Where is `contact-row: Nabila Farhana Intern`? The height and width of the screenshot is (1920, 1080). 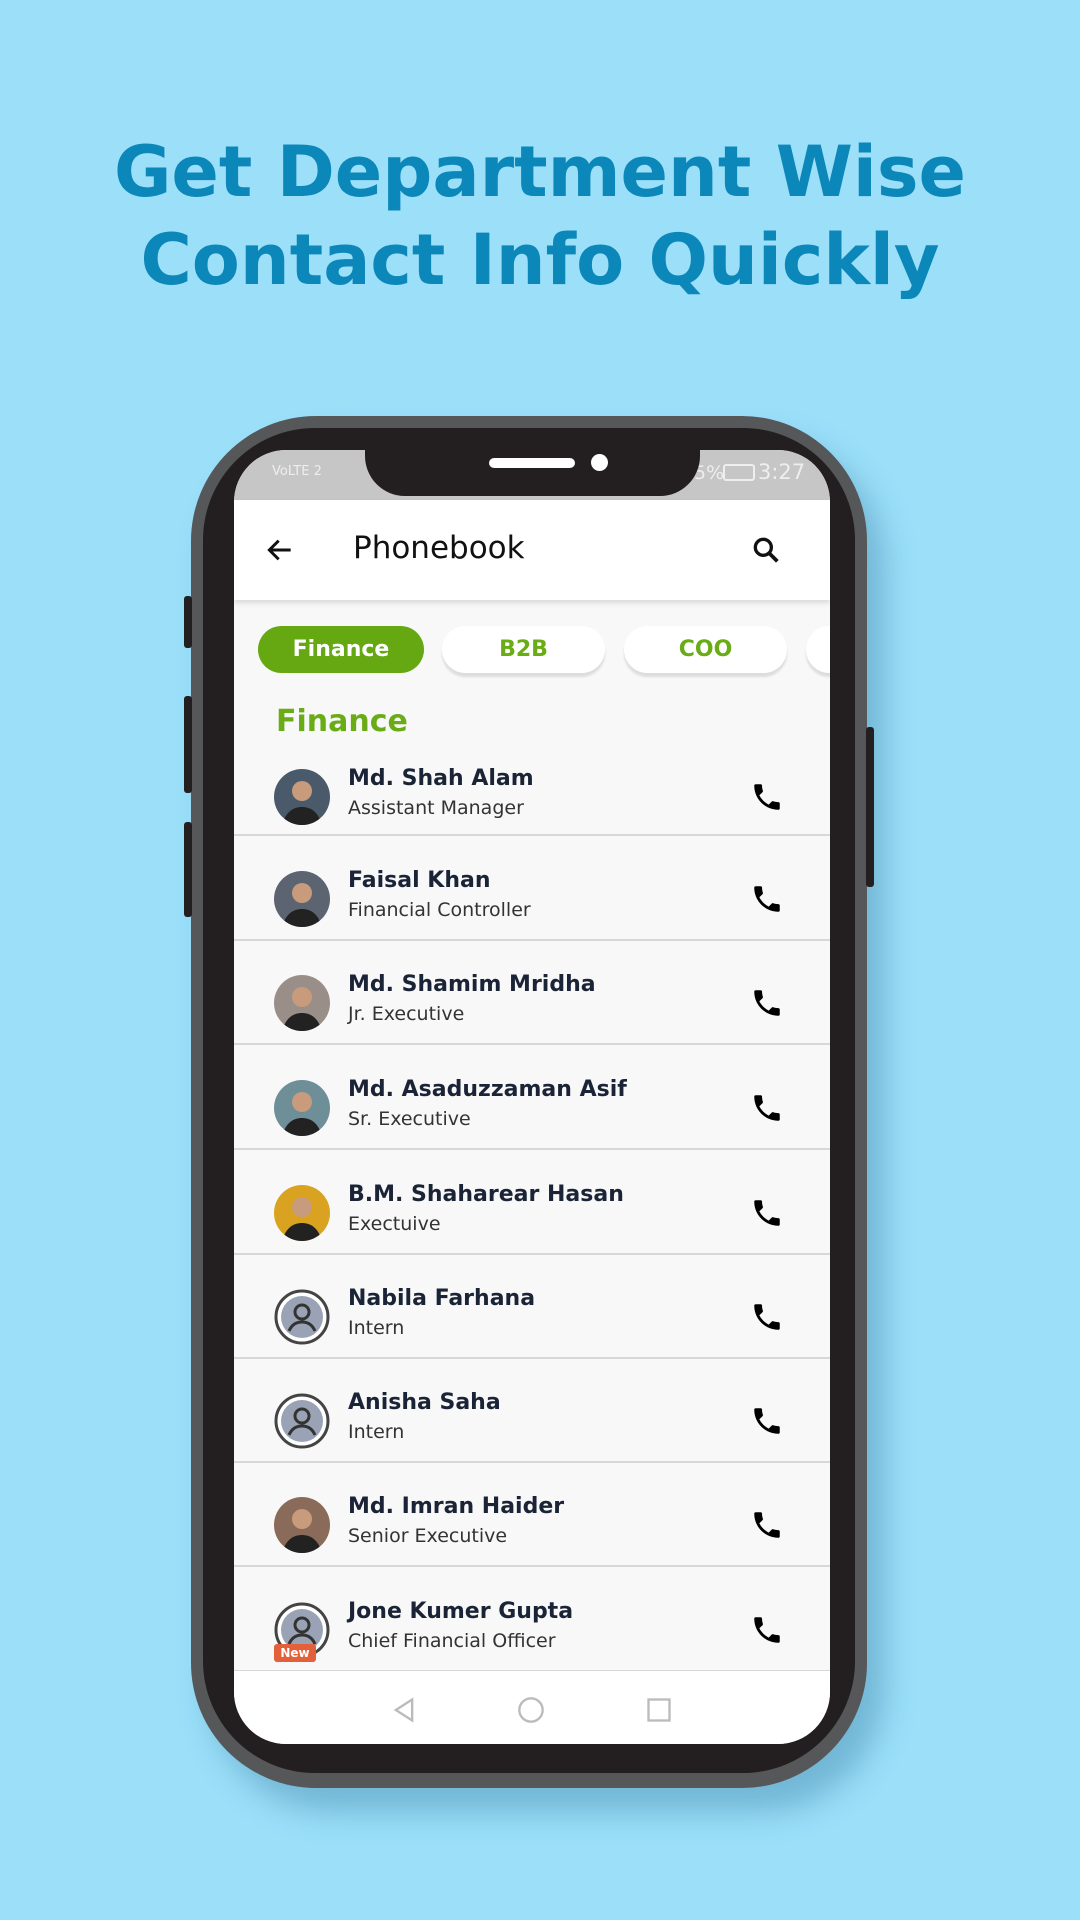 contact-row: Nabila Farhana Intern is located at coordinates (532, 1306).